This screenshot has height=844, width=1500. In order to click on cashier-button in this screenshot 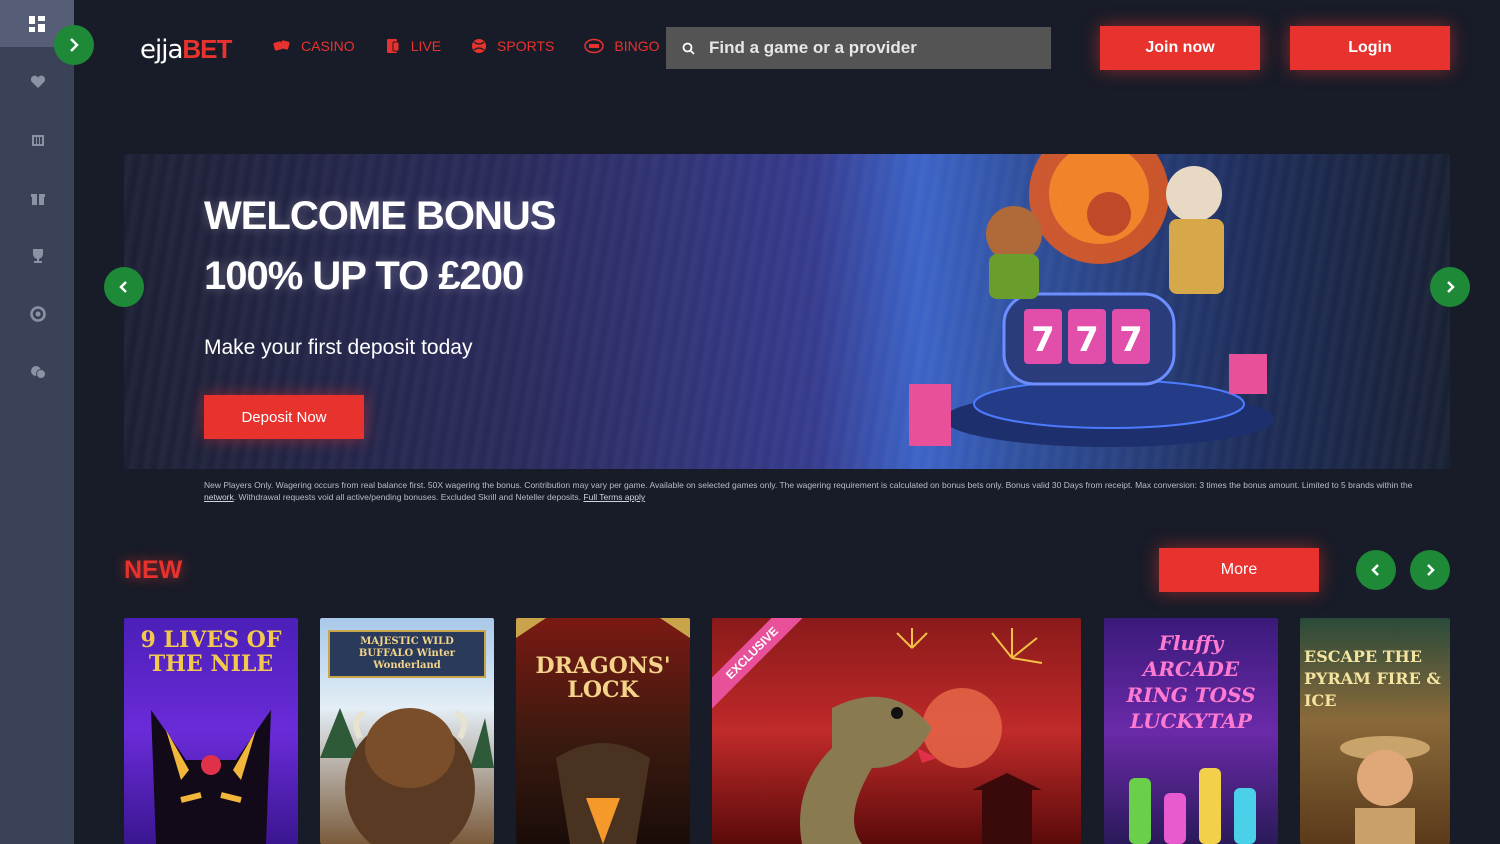, I will do `click(38, 140)`.